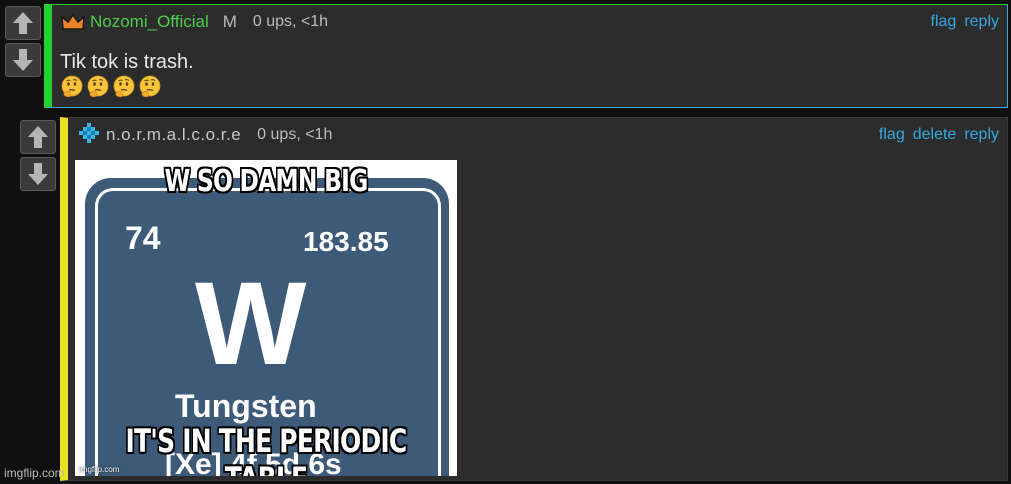 Image resolution: width=1011 pixels, height=484 pixels. Describe the element at coordinates (127, 62) in the screenshot. I see `comment-text: Tik tok is trash.` at that location.